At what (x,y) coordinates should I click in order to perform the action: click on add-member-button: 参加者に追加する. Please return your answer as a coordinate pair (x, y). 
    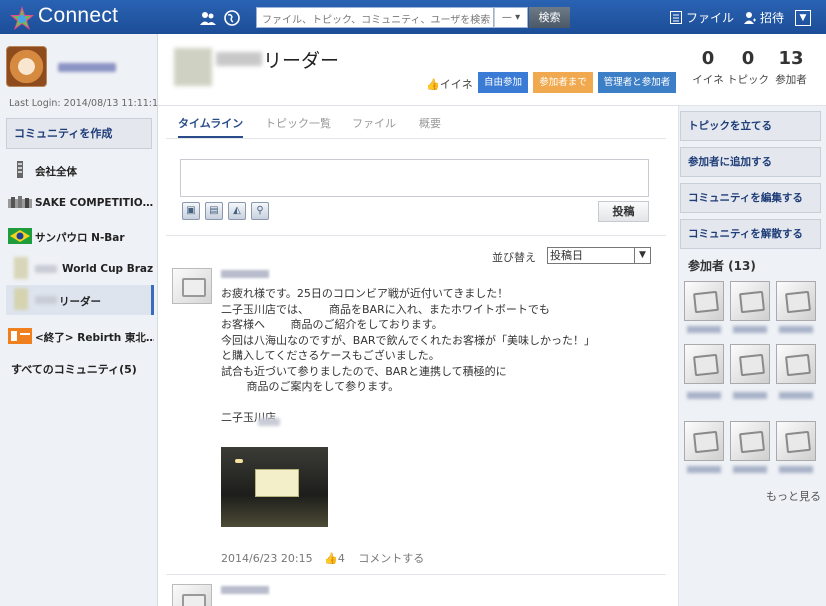
    Looking at the image, I should click on (750, 162).